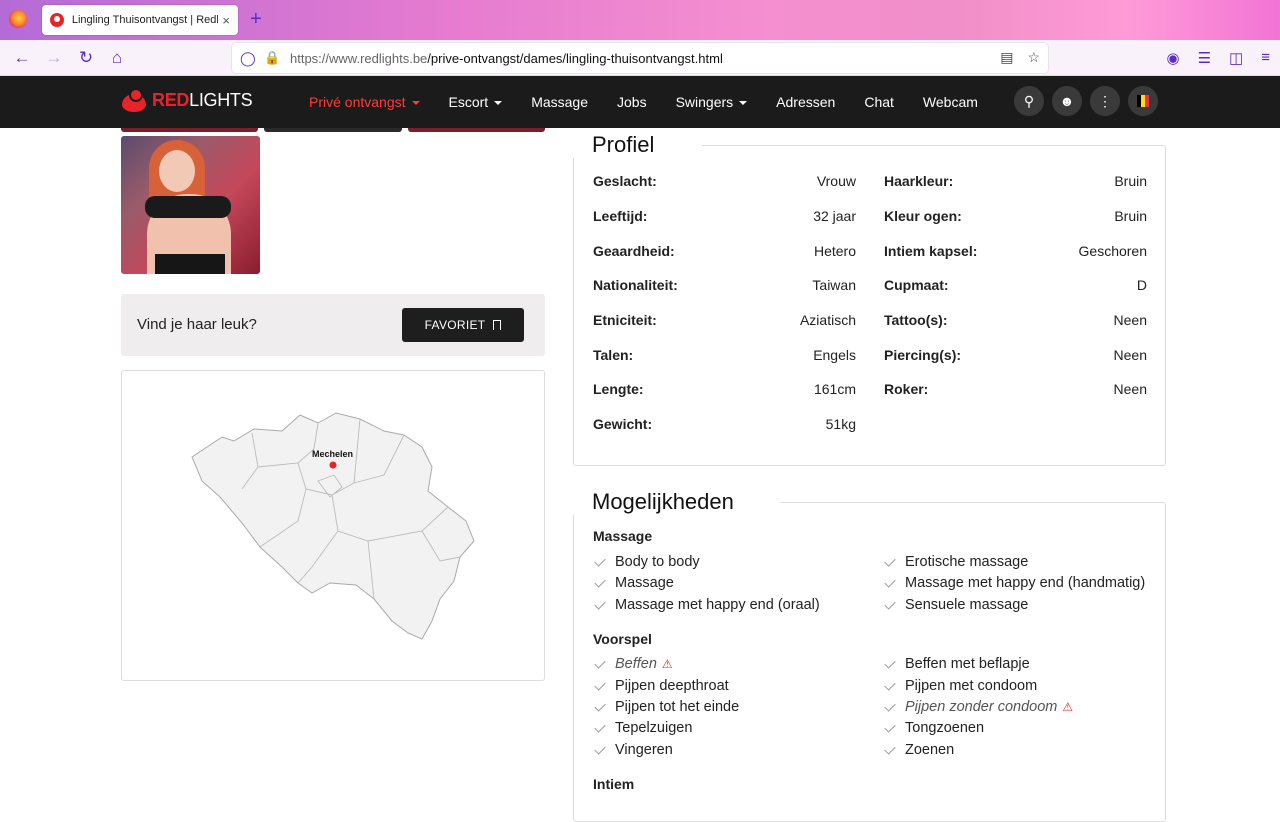  What do you see at coordinates (498, 103) in the screenshot?
I see `chevron-down-icon` at bounding box center [498, 103].